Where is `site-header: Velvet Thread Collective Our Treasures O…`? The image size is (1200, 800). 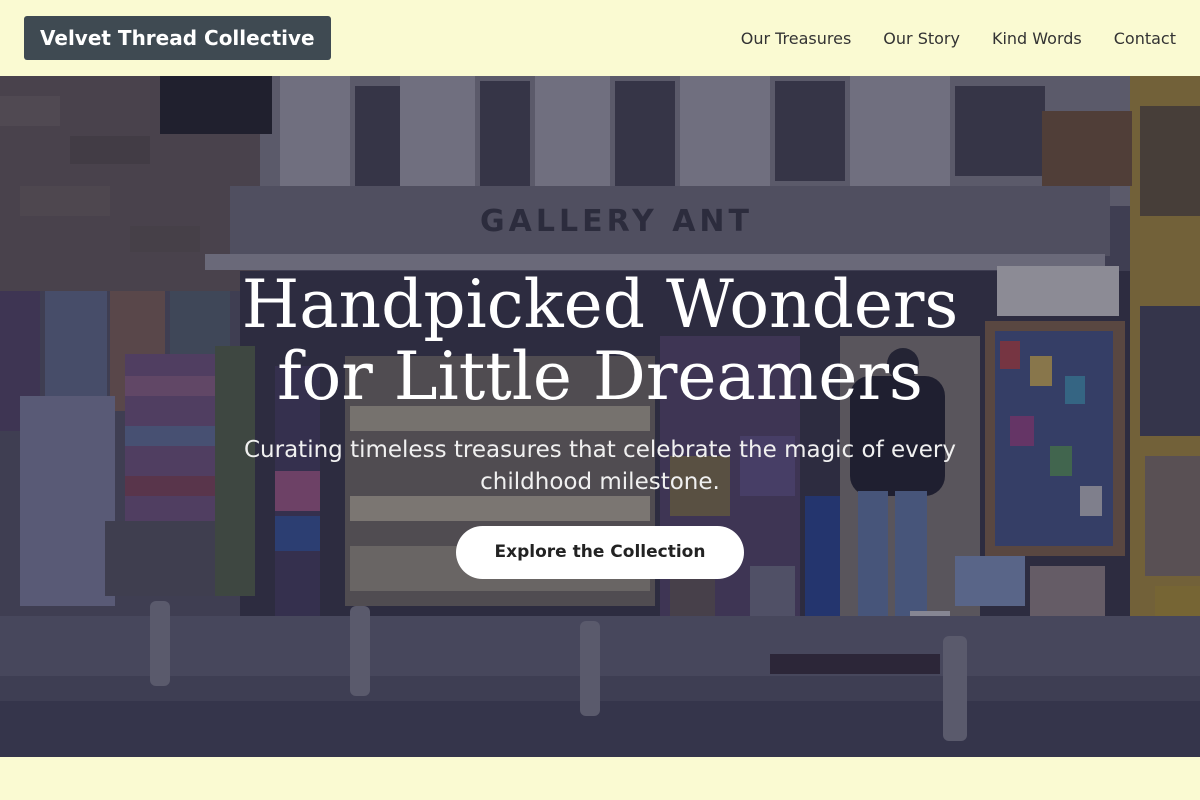
site-header: Velvet Thread Collective Our Treasures O… is located at coordinates (600, 38).